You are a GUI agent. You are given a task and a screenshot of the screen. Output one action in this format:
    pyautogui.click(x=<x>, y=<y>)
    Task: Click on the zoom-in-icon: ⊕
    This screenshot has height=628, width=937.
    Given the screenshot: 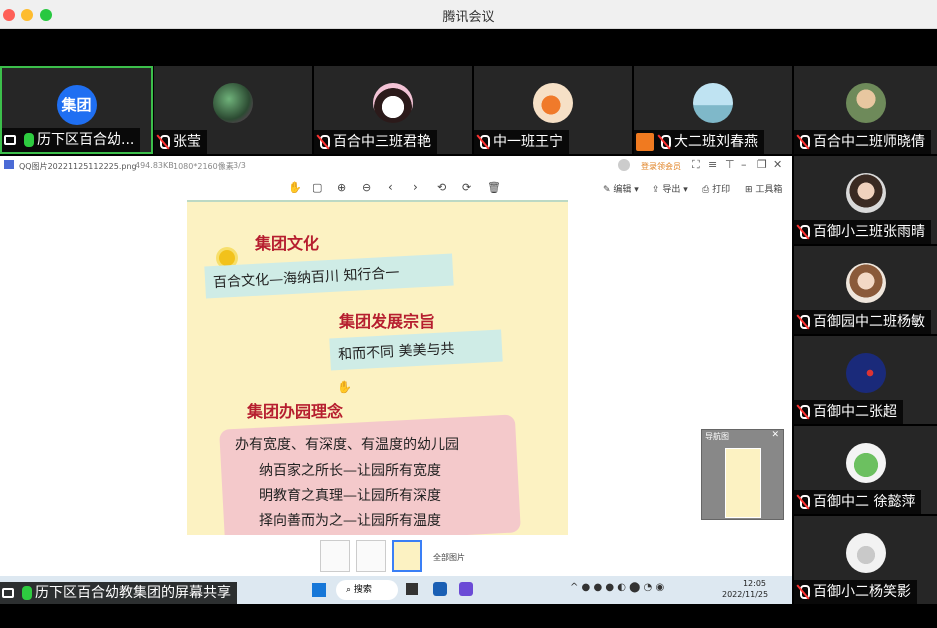 What is the action you would take?
    pyautogui.click(x=341, y=187)
    